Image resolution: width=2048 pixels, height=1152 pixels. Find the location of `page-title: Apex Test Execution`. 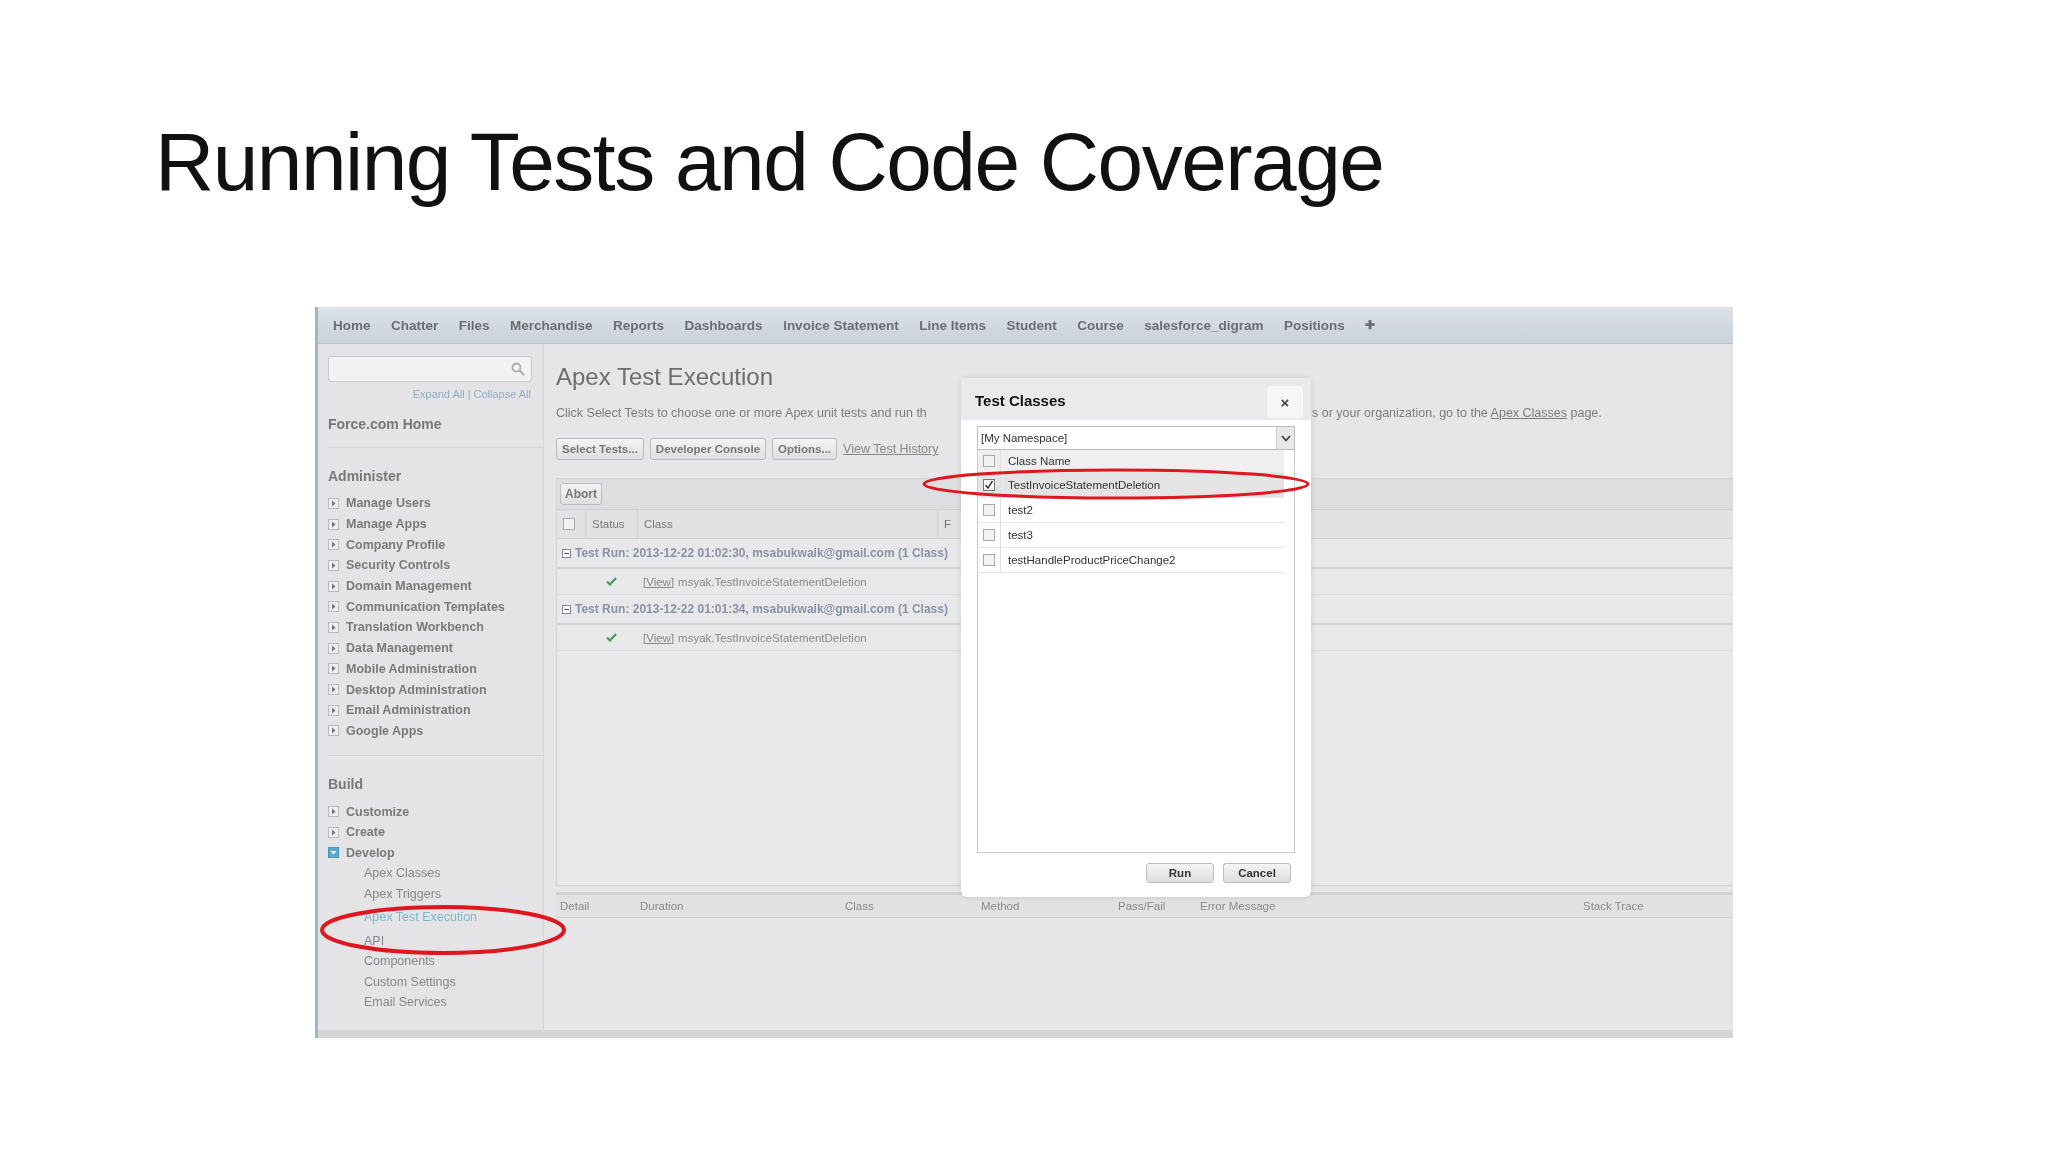

page-title: Apex Test Execution is located at coordinates (665, 377).